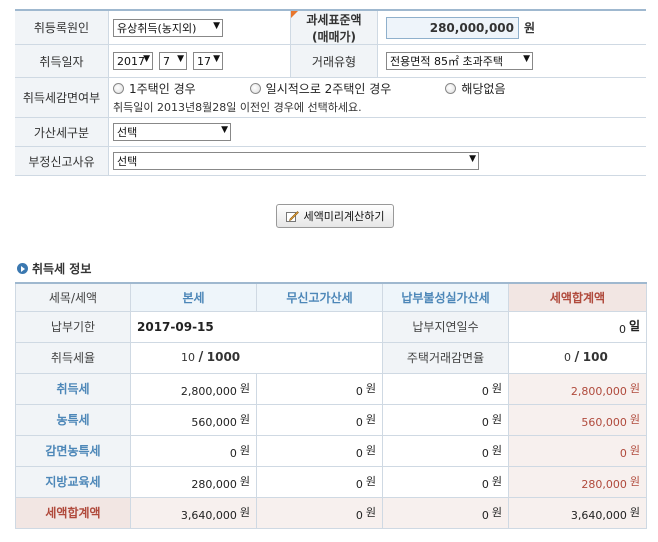 This screenshot has width=658, height=542. I want to click on day-select: 17 ▼, so click(208, 61).